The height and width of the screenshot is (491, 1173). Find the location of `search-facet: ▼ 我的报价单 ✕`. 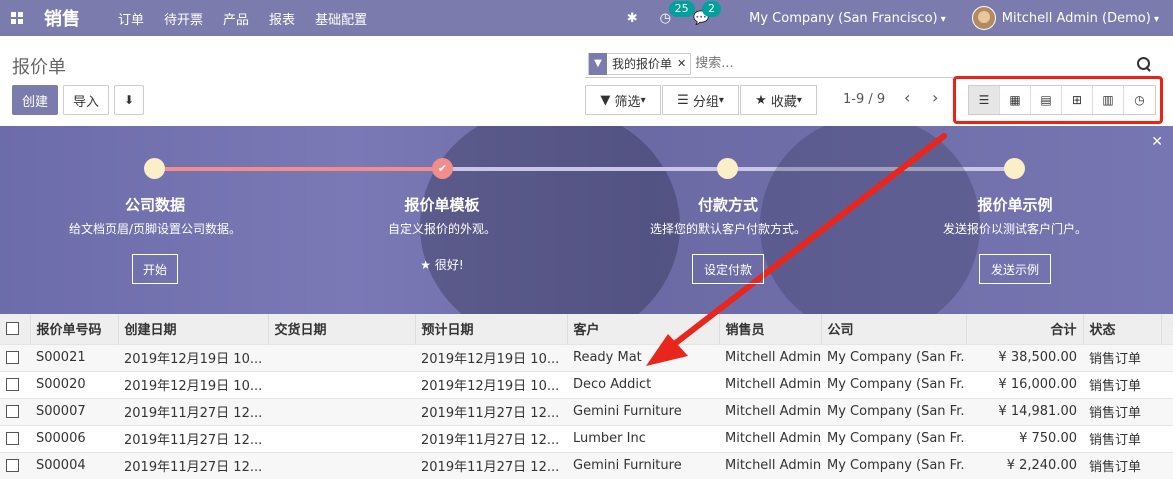

search-facet: ▼ 我的报价单 ✕ is located at coordinates (640, 63).